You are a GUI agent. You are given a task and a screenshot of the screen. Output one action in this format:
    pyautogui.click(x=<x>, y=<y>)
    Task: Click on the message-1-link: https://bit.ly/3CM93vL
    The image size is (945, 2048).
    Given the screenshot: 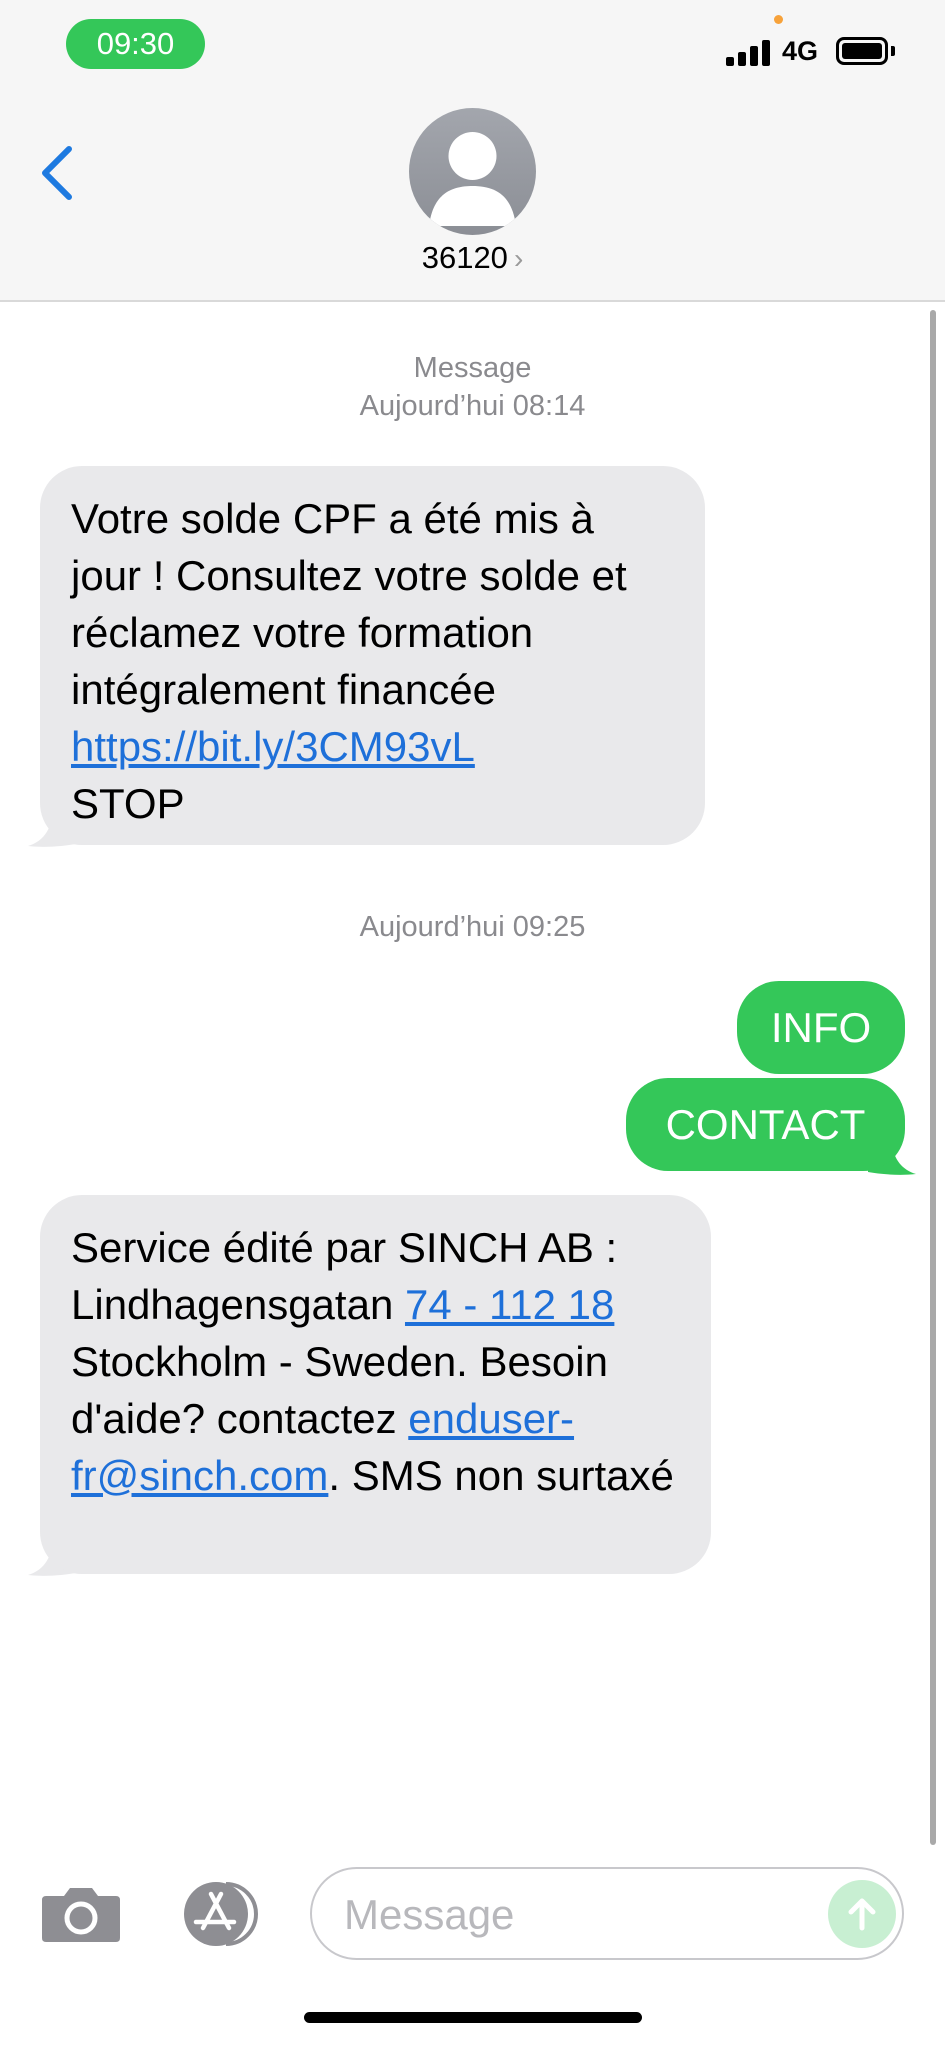 What is the action you would take?
    pyautogui.click(x=273, y=746)
    